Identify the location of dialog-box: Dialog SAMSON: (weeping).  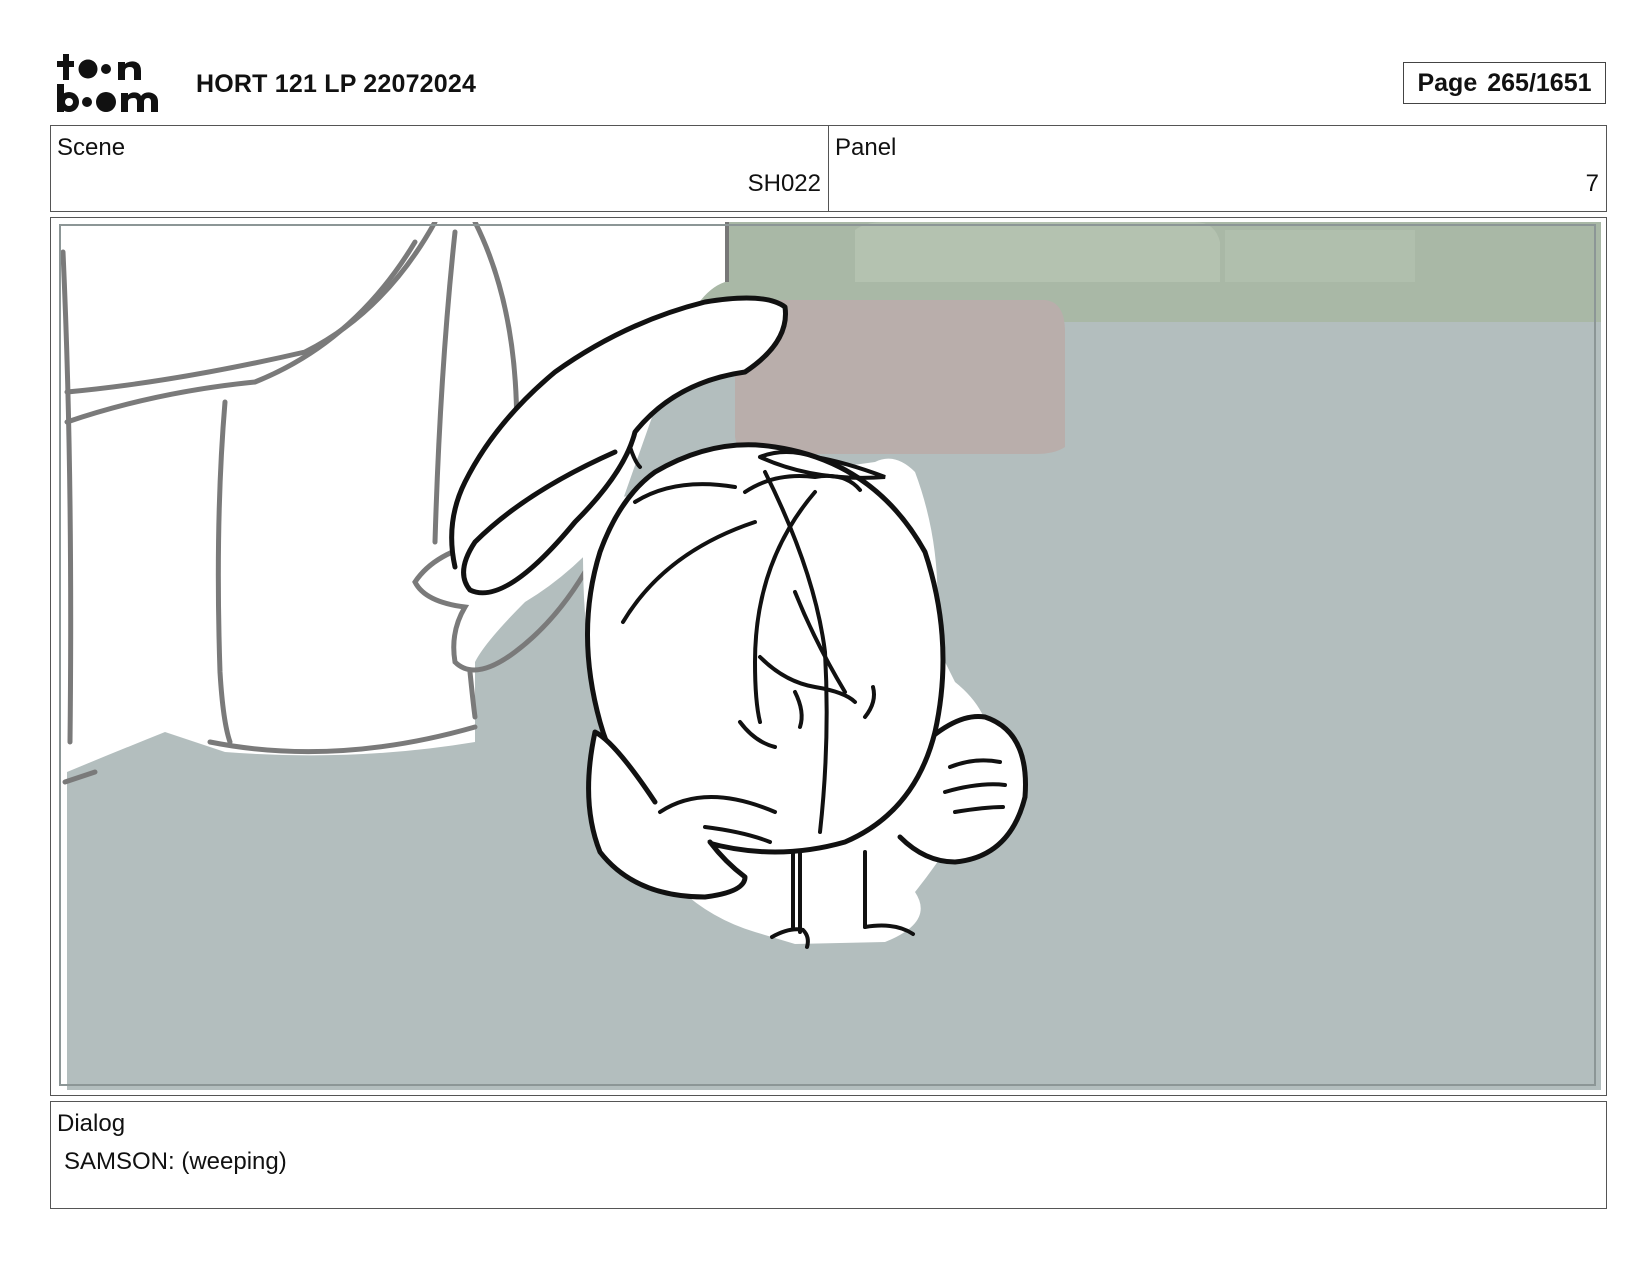
(828, 1155).